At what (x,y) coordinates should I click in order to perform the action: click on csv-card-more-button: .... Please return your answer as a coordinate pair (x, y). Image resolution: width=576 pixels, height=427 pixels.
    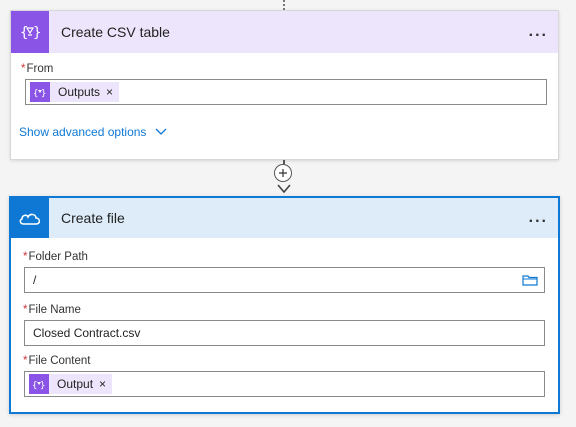
    Looking at the image, I should click on (538, 32).